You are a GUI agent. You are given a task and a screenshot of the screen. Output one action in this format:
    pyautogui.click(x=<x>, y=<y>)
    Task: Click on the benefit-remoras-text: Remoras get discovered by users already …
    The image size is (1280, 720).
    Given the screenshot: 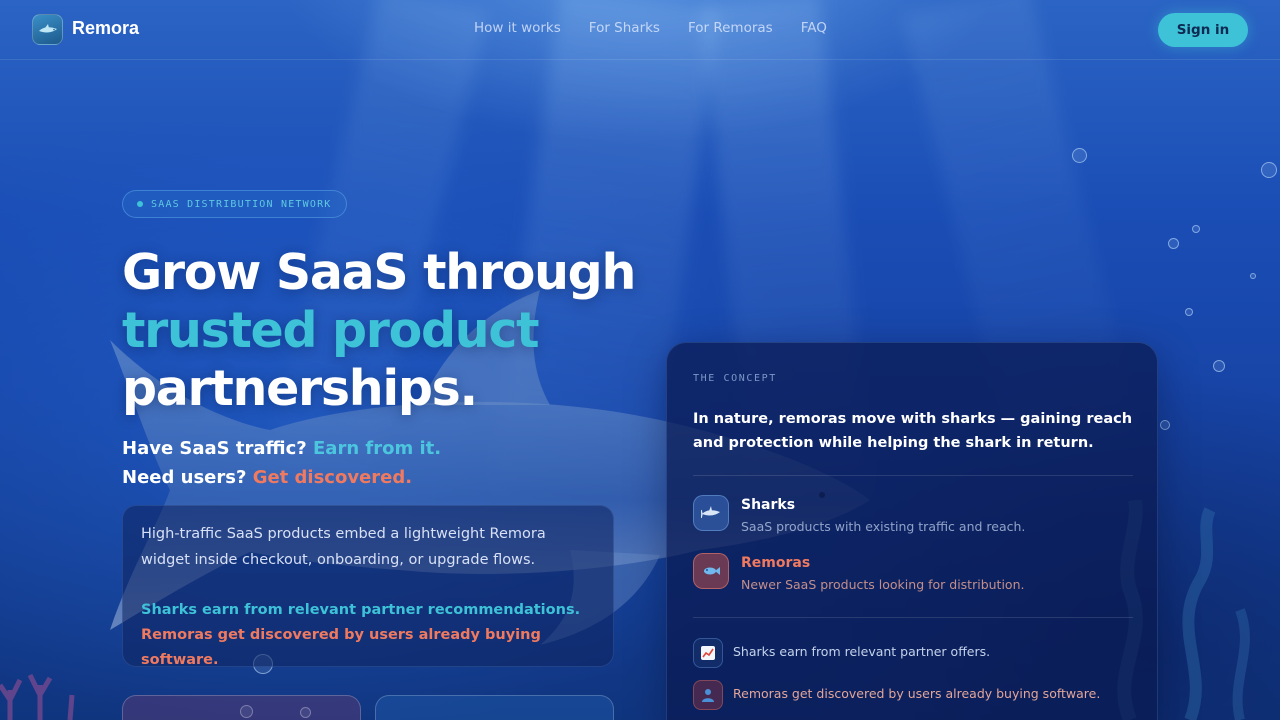 What is the action you would take?
    pyautogui.click(x=917, y=693)
    